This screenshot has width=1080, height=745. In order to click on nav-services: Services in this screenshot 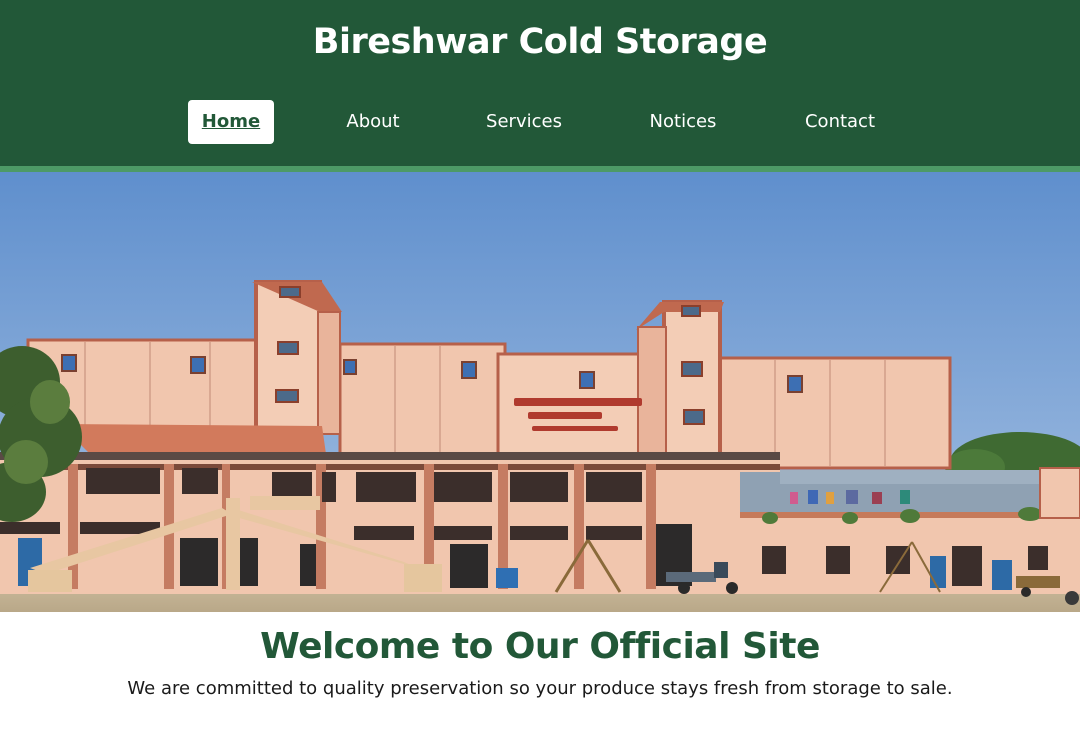, I will do `click(524, 122)`.